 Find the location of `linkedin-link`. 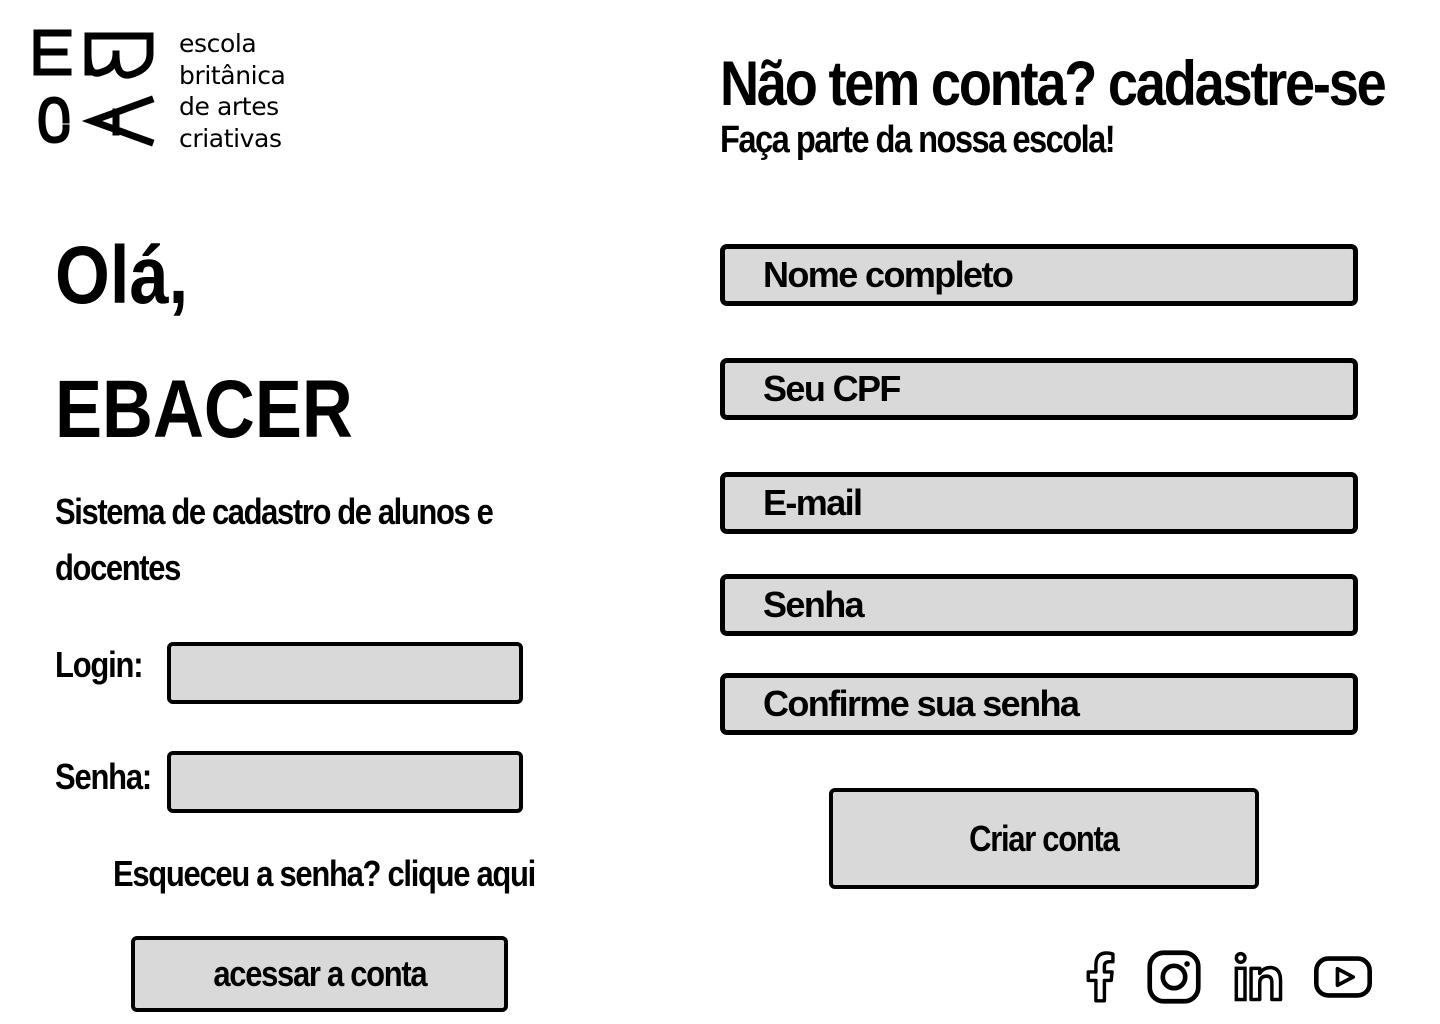

linkedin-link is located at coordinates (1258, 977).